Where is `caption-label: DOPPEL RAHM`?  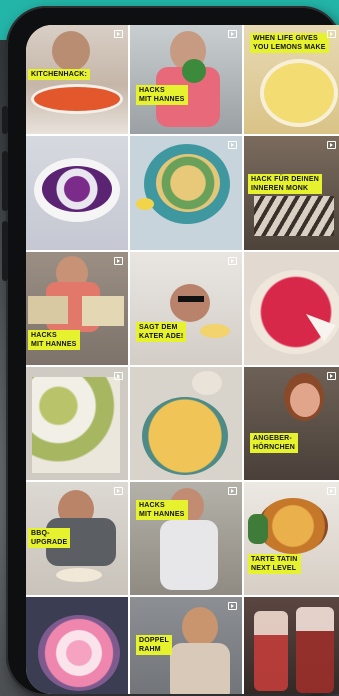 caption-label: DOPPEL RAHM is located at coordinates (154, 645).